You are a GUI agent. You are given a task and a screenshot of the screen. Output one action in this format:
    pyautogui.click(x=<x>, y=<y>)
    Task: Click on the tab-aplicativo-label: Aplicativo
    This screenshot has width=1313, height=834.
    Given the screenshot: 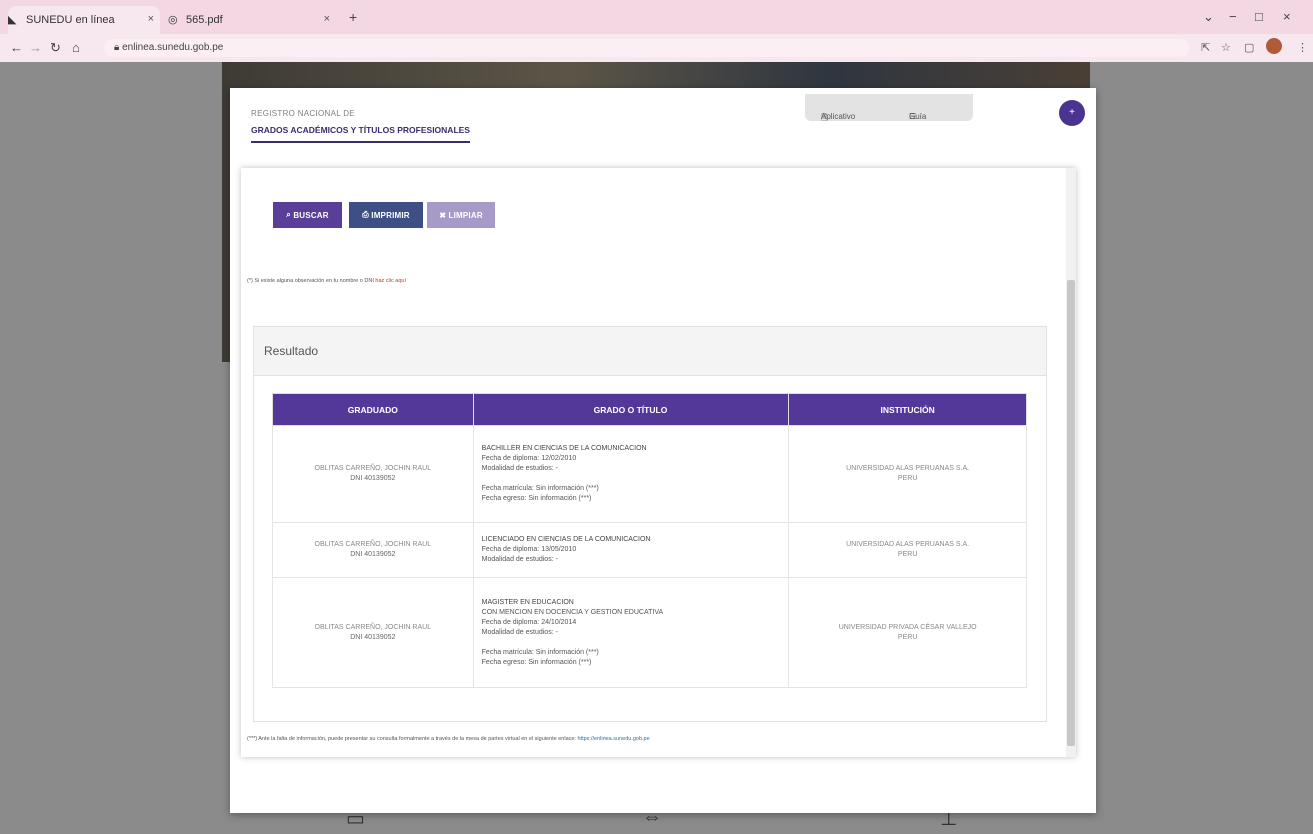 What is the action you would take?
    pyautogui.click(x=838, y=116)
    